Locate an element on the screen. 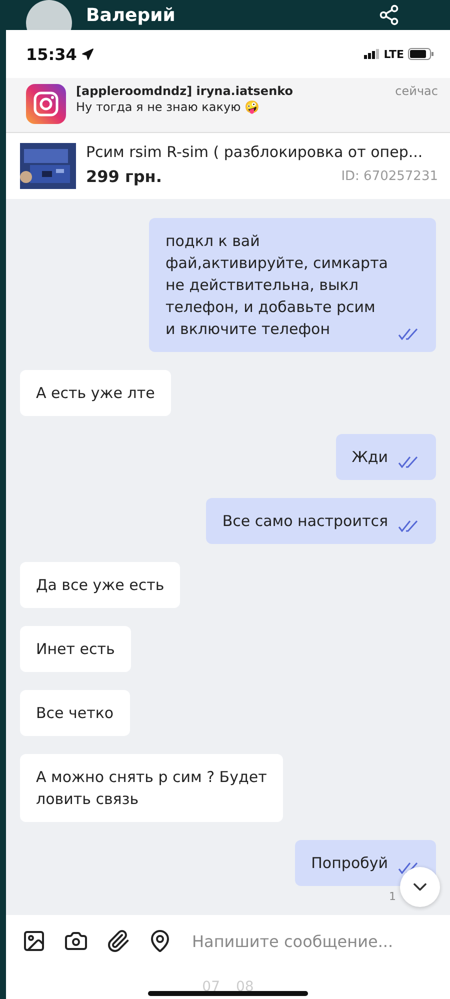 This screenshot has height=999, width=450. notification-banner: [appleroomdndz] iryna.iatsenko Ну тогда я не знаю какую 🤪 сейчас is located at coordinates (228, 105).